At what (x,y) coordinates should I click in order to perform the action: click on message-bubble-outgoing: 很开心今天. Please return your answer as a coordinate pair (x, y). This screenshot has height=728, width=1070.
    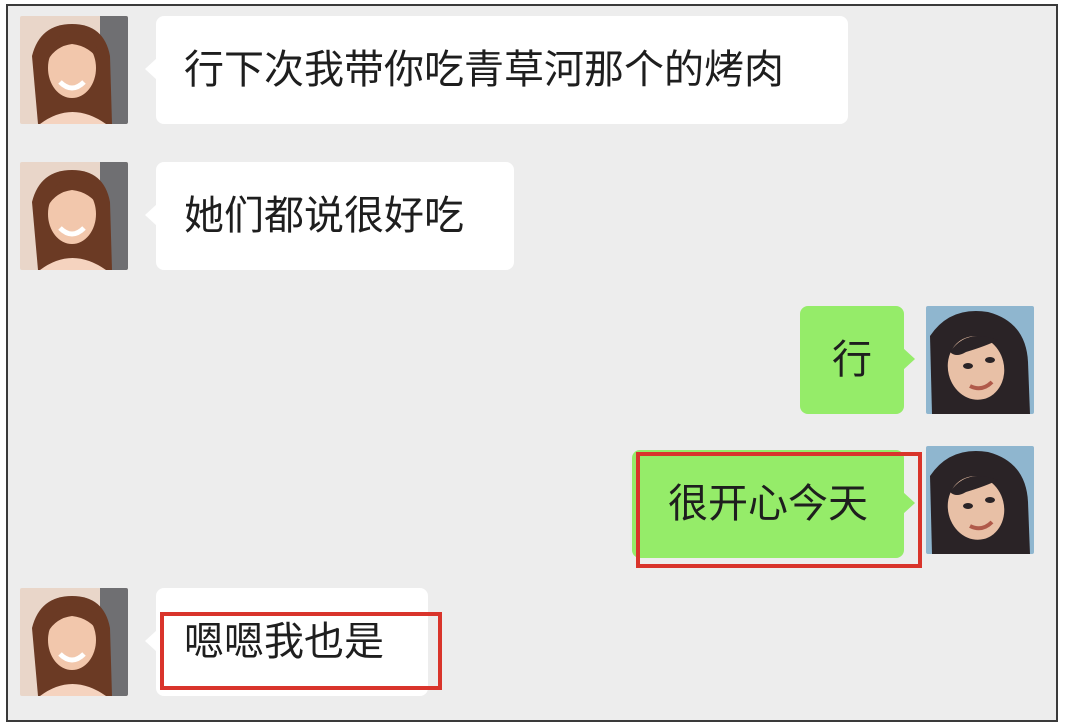
    Looking at the image, I should click on (773, 504).